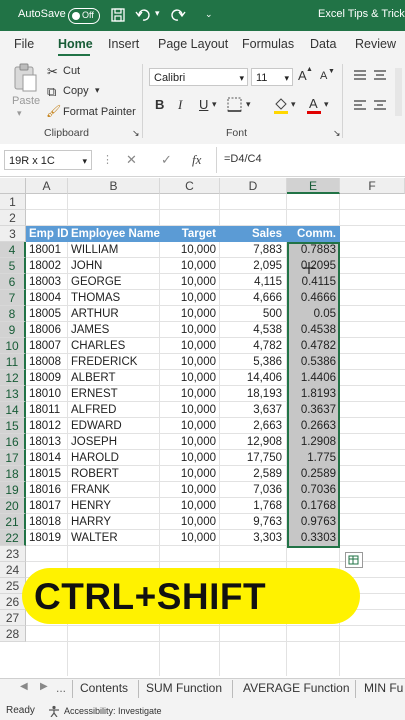 This screenshot has width=405, height=720. What do you see at coordinates (75, 44) in the screenshot?
I see `tab-home: Home` at bounding box center [75, 44].